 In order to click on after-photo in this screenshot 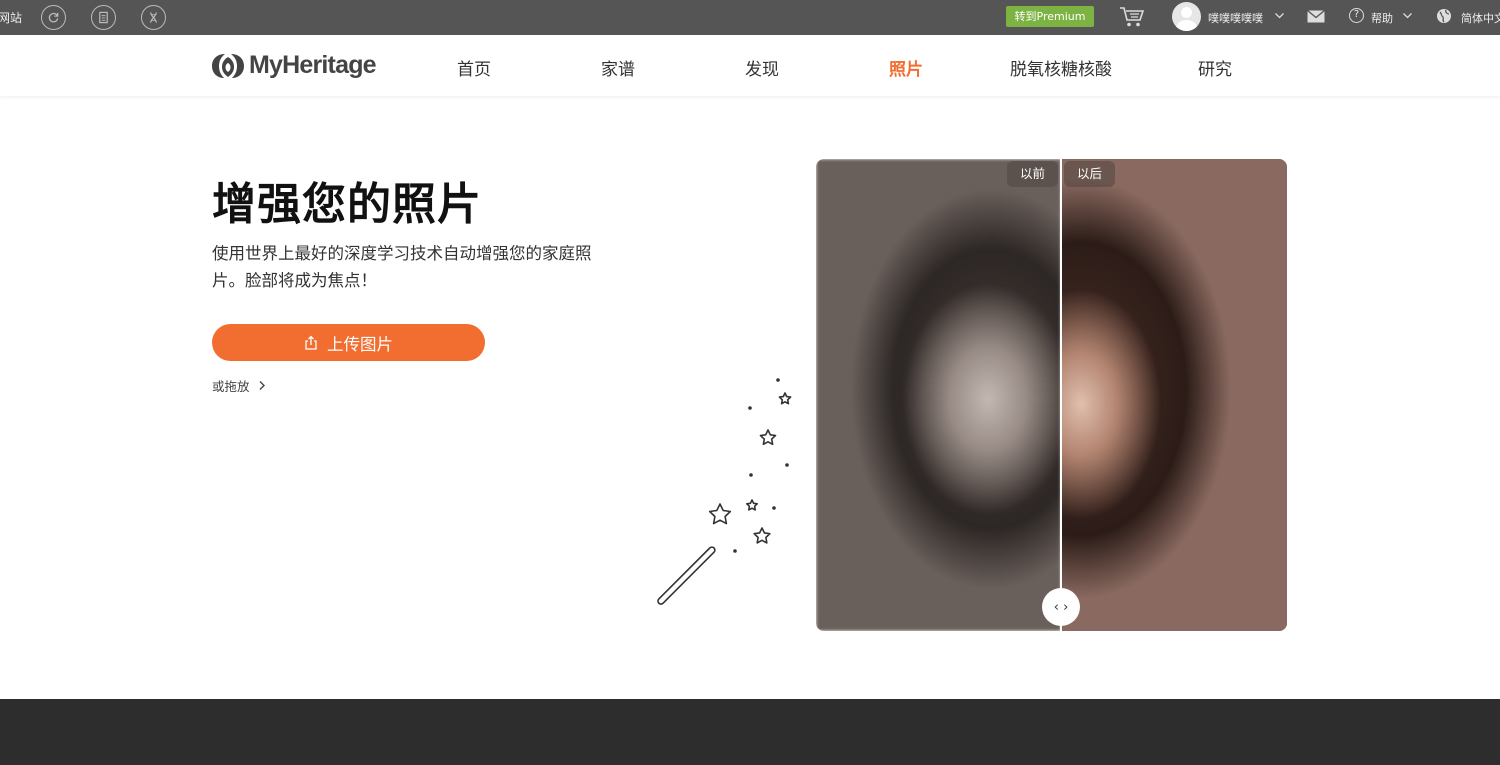, I will do `click(1174, 395)`.